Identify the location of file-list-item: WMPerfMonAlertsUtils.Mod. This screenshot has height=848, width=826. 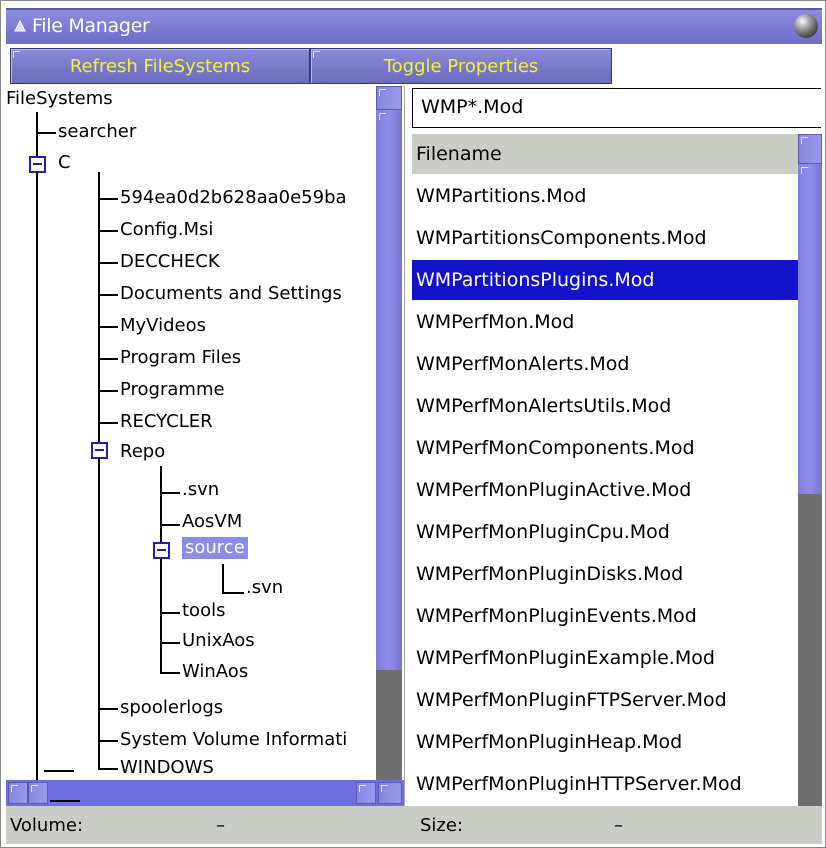
(605, 406).